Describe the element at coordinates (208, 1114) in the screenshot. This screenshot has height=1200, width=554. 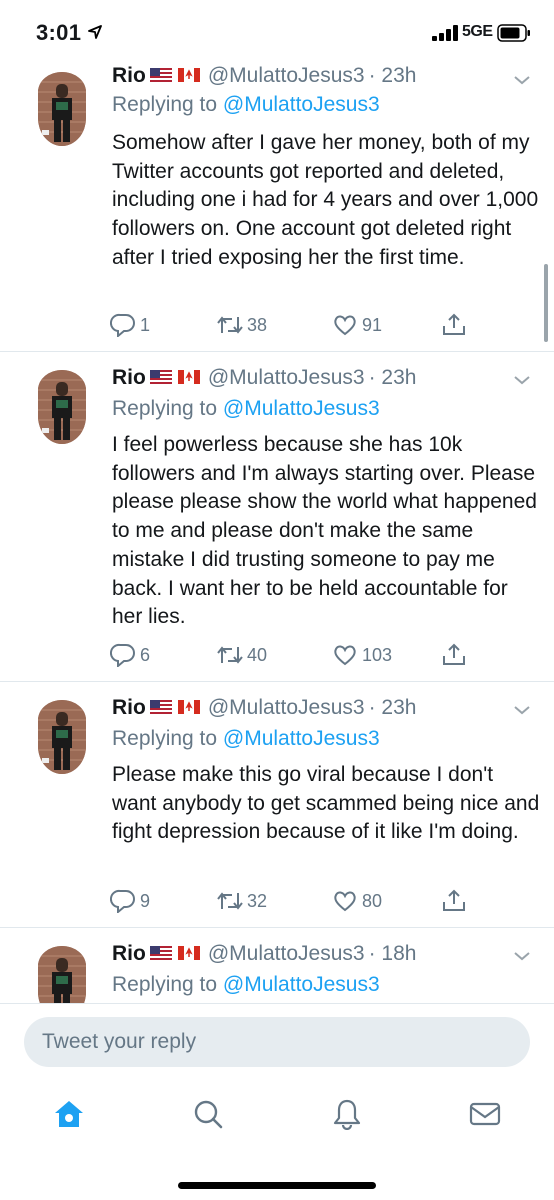
I see `search-icon` at that location.